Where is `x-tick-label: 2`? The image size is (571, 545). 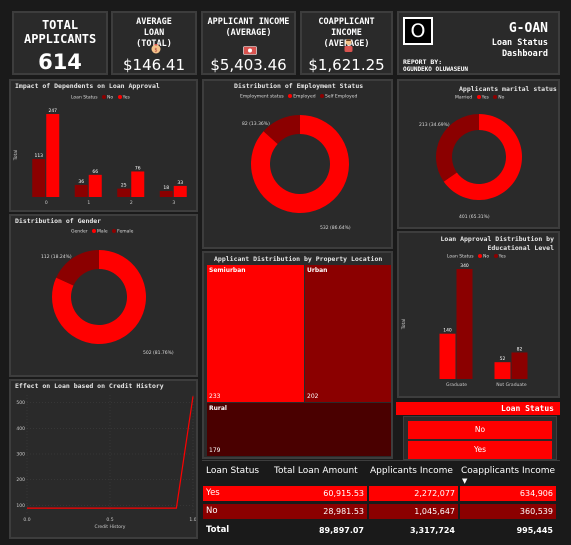
x-tick-label: 2 is located at coordinates (131, 203).